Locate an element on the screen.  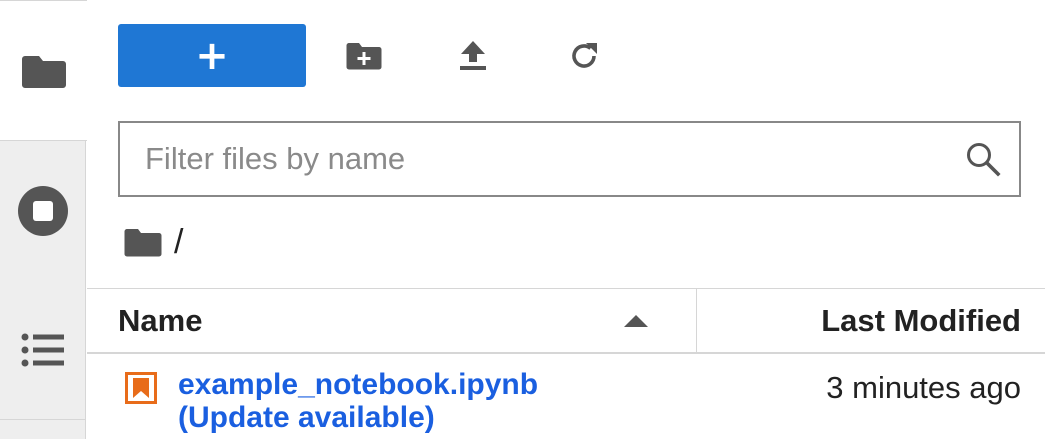
breadcrumb: / is located at coordinates (153, 242).